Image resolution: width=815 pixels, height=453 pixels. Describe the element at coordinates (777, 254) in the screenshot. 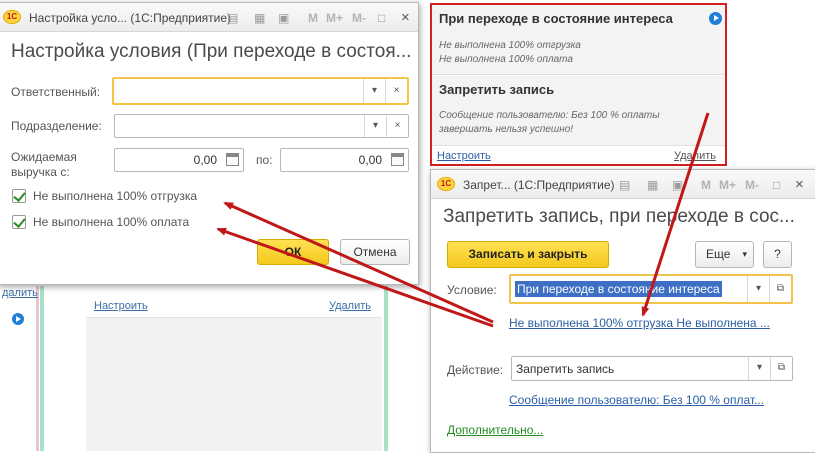

I see `help-button: ?` at that location.